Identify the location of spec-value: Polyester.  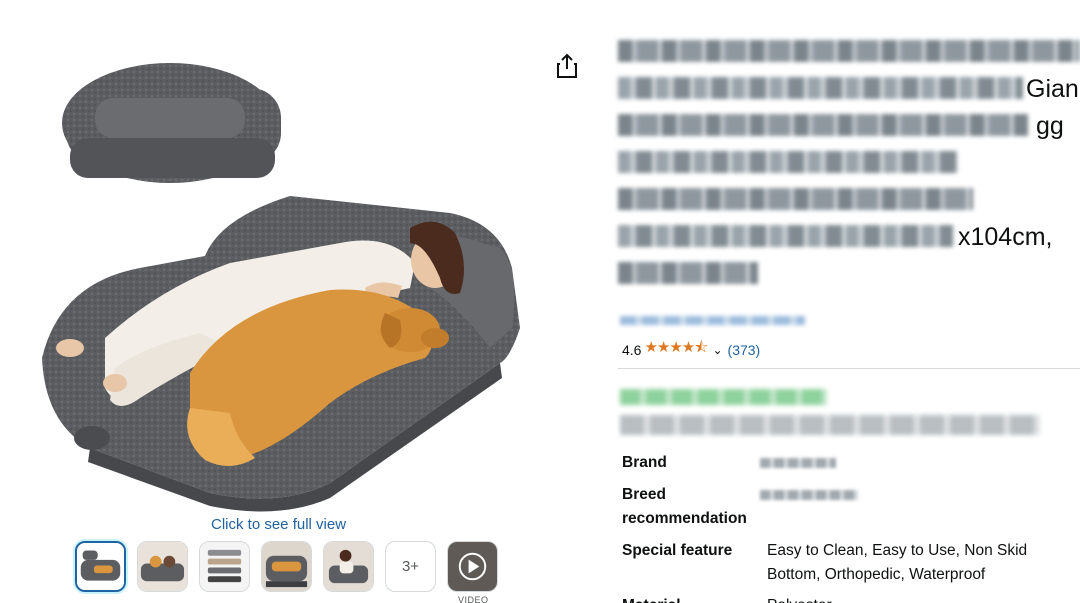
(917, 598).